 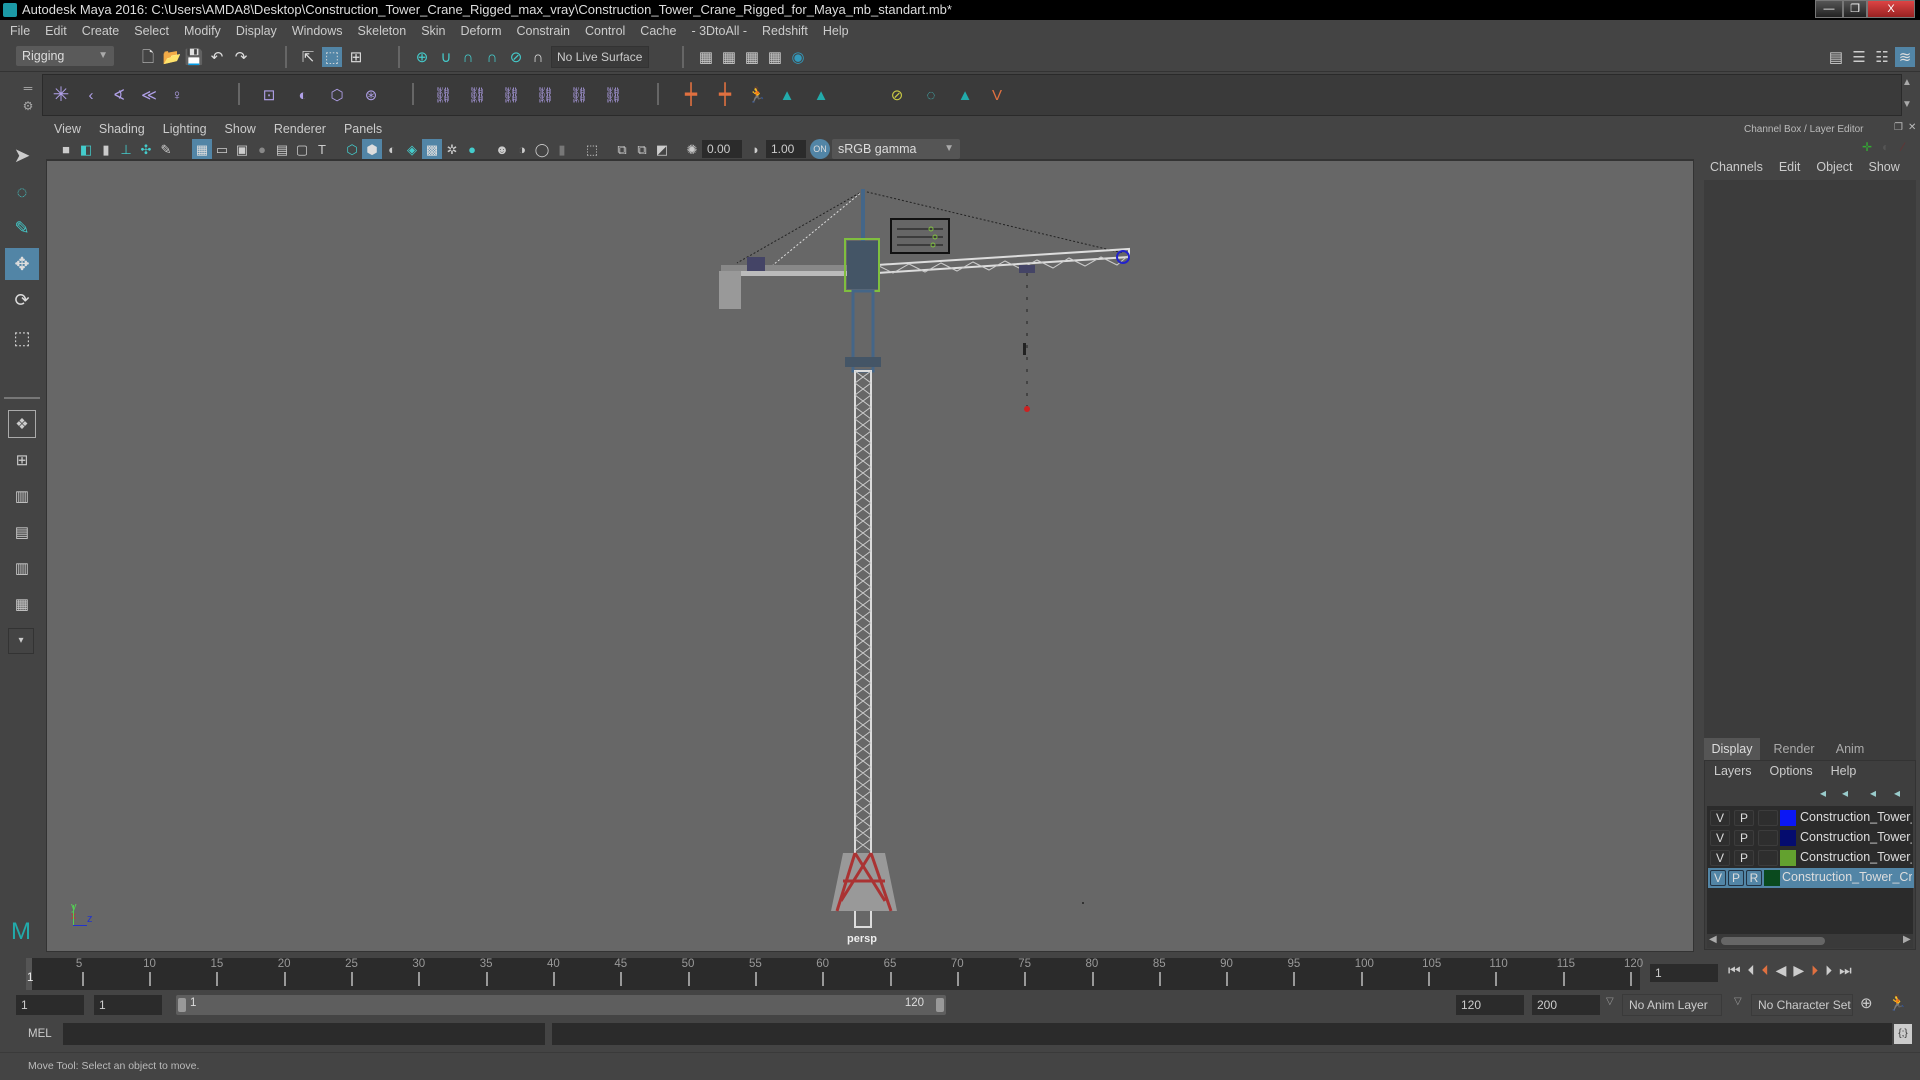 I want to click on float-panel-icon: ❐, so click(x=1898, y=127).